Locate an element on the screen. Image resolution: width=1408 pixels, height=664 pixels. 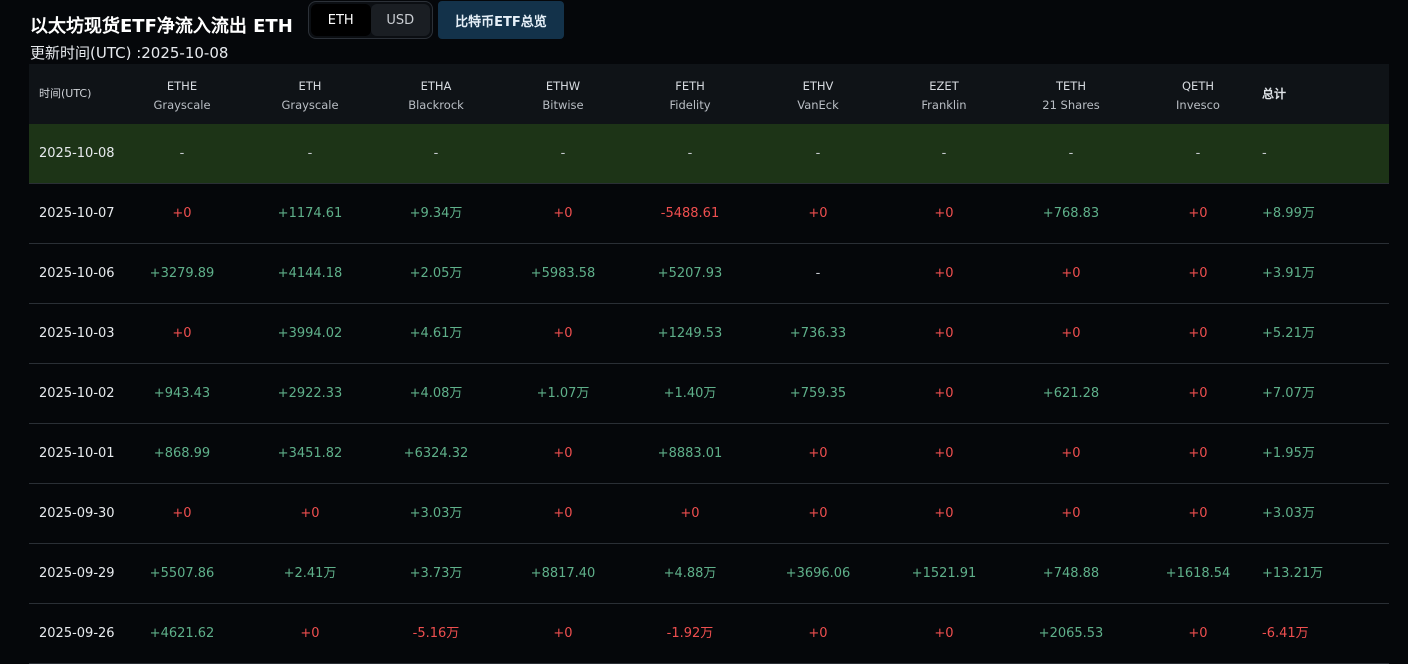
row-total: +13.21万 is located at coordinates (1293, 573).